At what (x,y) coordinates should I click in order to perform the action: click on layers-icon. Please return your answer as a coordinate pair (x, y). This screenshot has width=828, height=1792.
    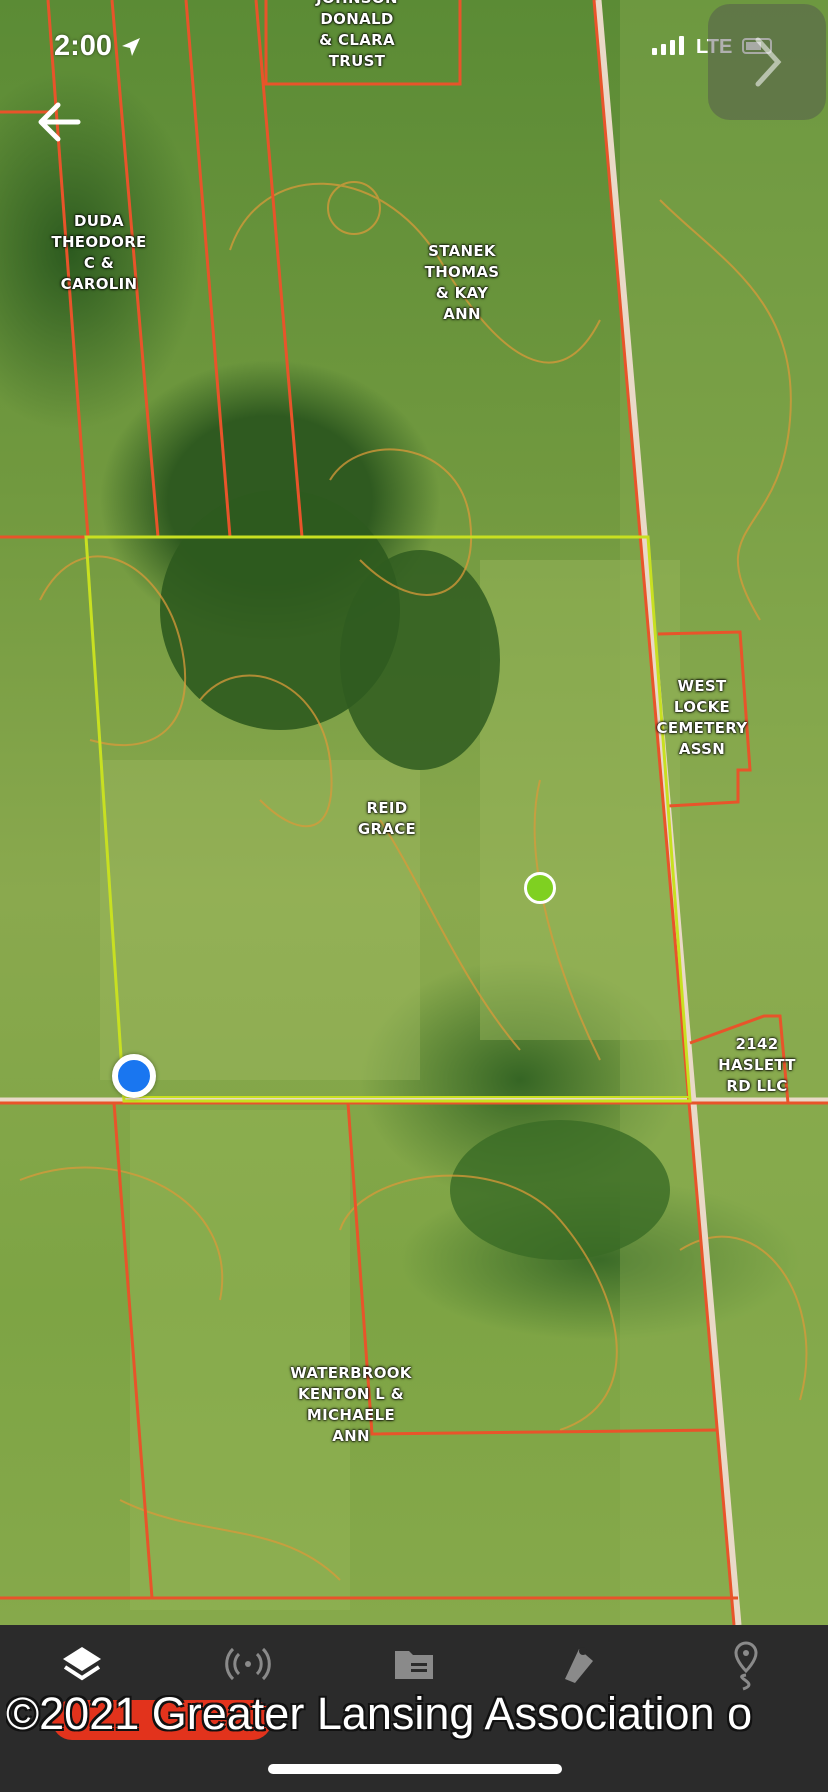
    Looking at the image, I should click on (82, 1664).